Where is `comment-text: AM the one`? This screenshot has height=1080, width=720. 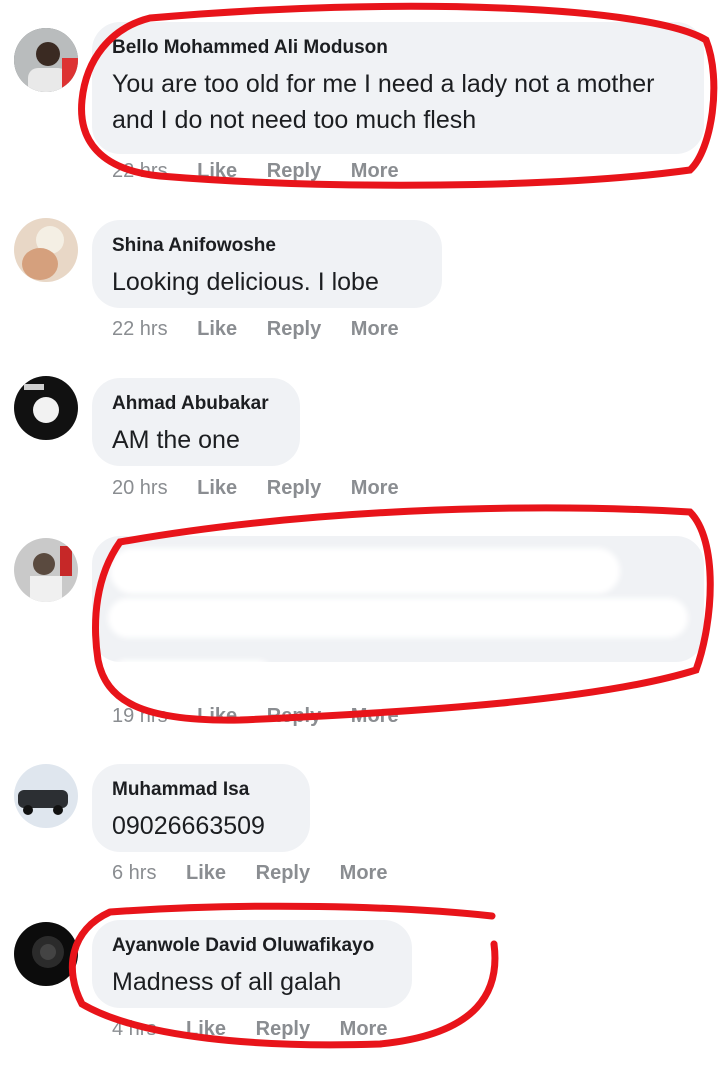 comment-text: AM the one is located at coordinates (176, 440).